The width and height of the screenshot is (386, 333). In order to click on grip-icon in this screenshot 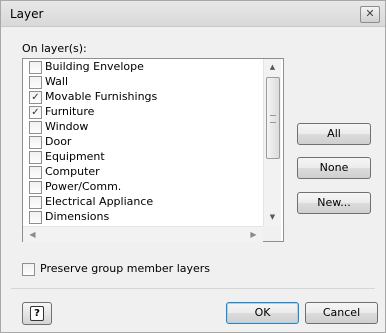, I will do `click(273, 119)`.